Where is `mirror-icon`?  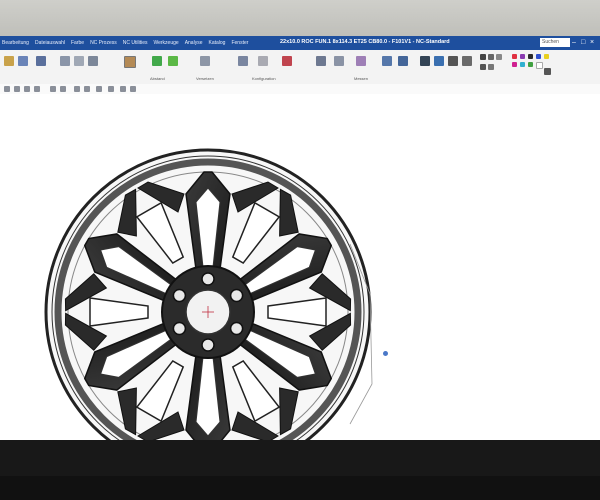
mirror-icon is located at coordinates (99, 89).